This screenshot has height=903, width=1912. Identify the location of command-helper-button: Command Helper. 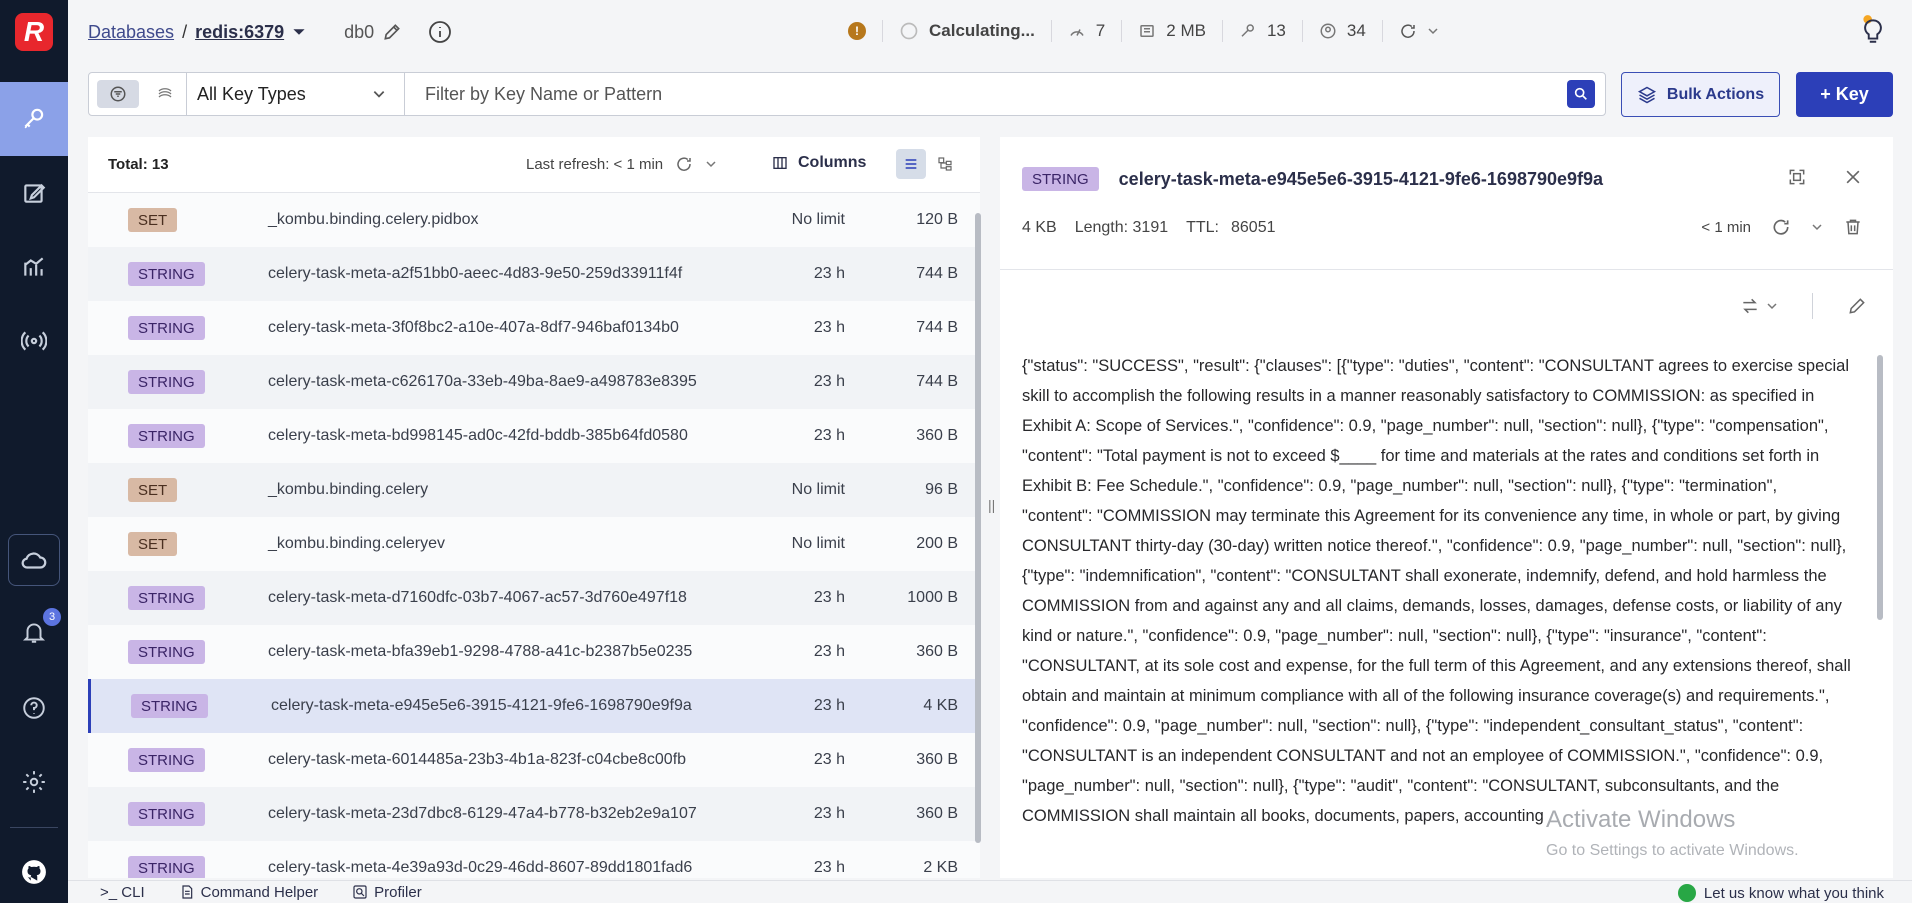
(249, 892).